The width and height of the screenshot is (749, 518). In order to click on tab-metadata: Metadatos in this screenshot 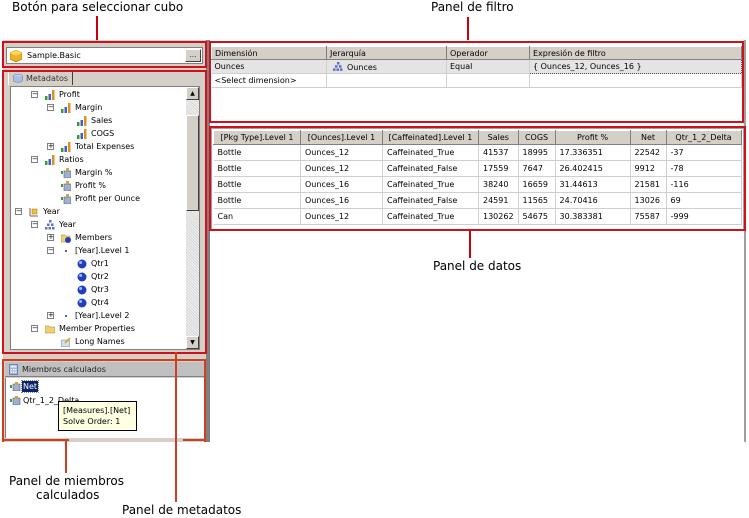, I will do `click(40, 78)`.